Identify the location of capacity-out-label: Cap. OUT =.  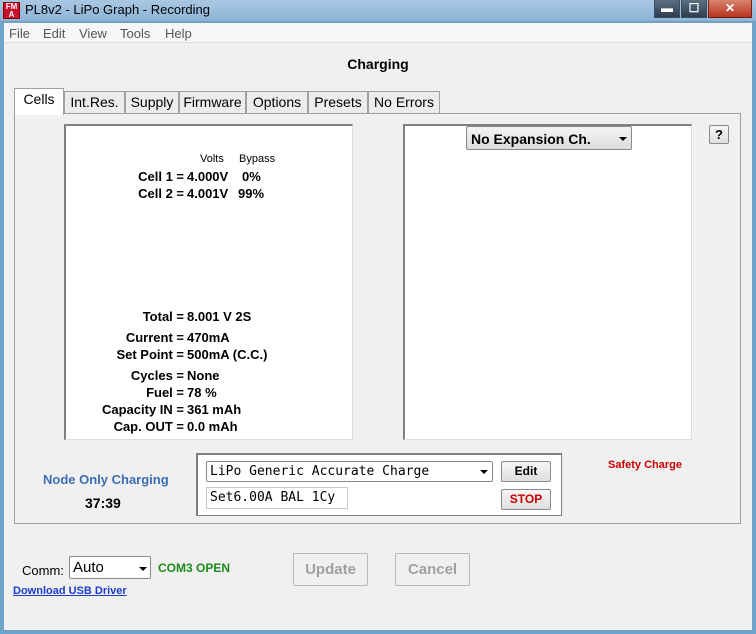
(148, 426).